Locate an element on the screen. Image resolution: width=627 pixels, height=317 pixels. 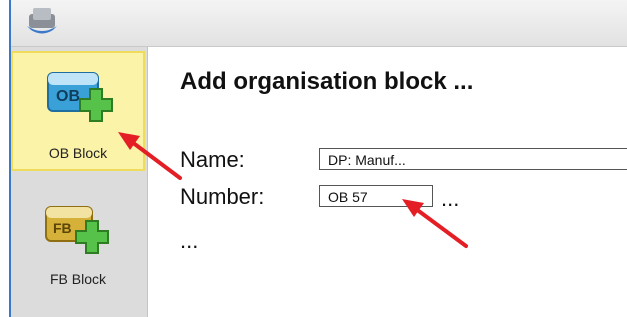
sidebar-item-ob-block: OB OB Block is located at coordinates (78, 111).